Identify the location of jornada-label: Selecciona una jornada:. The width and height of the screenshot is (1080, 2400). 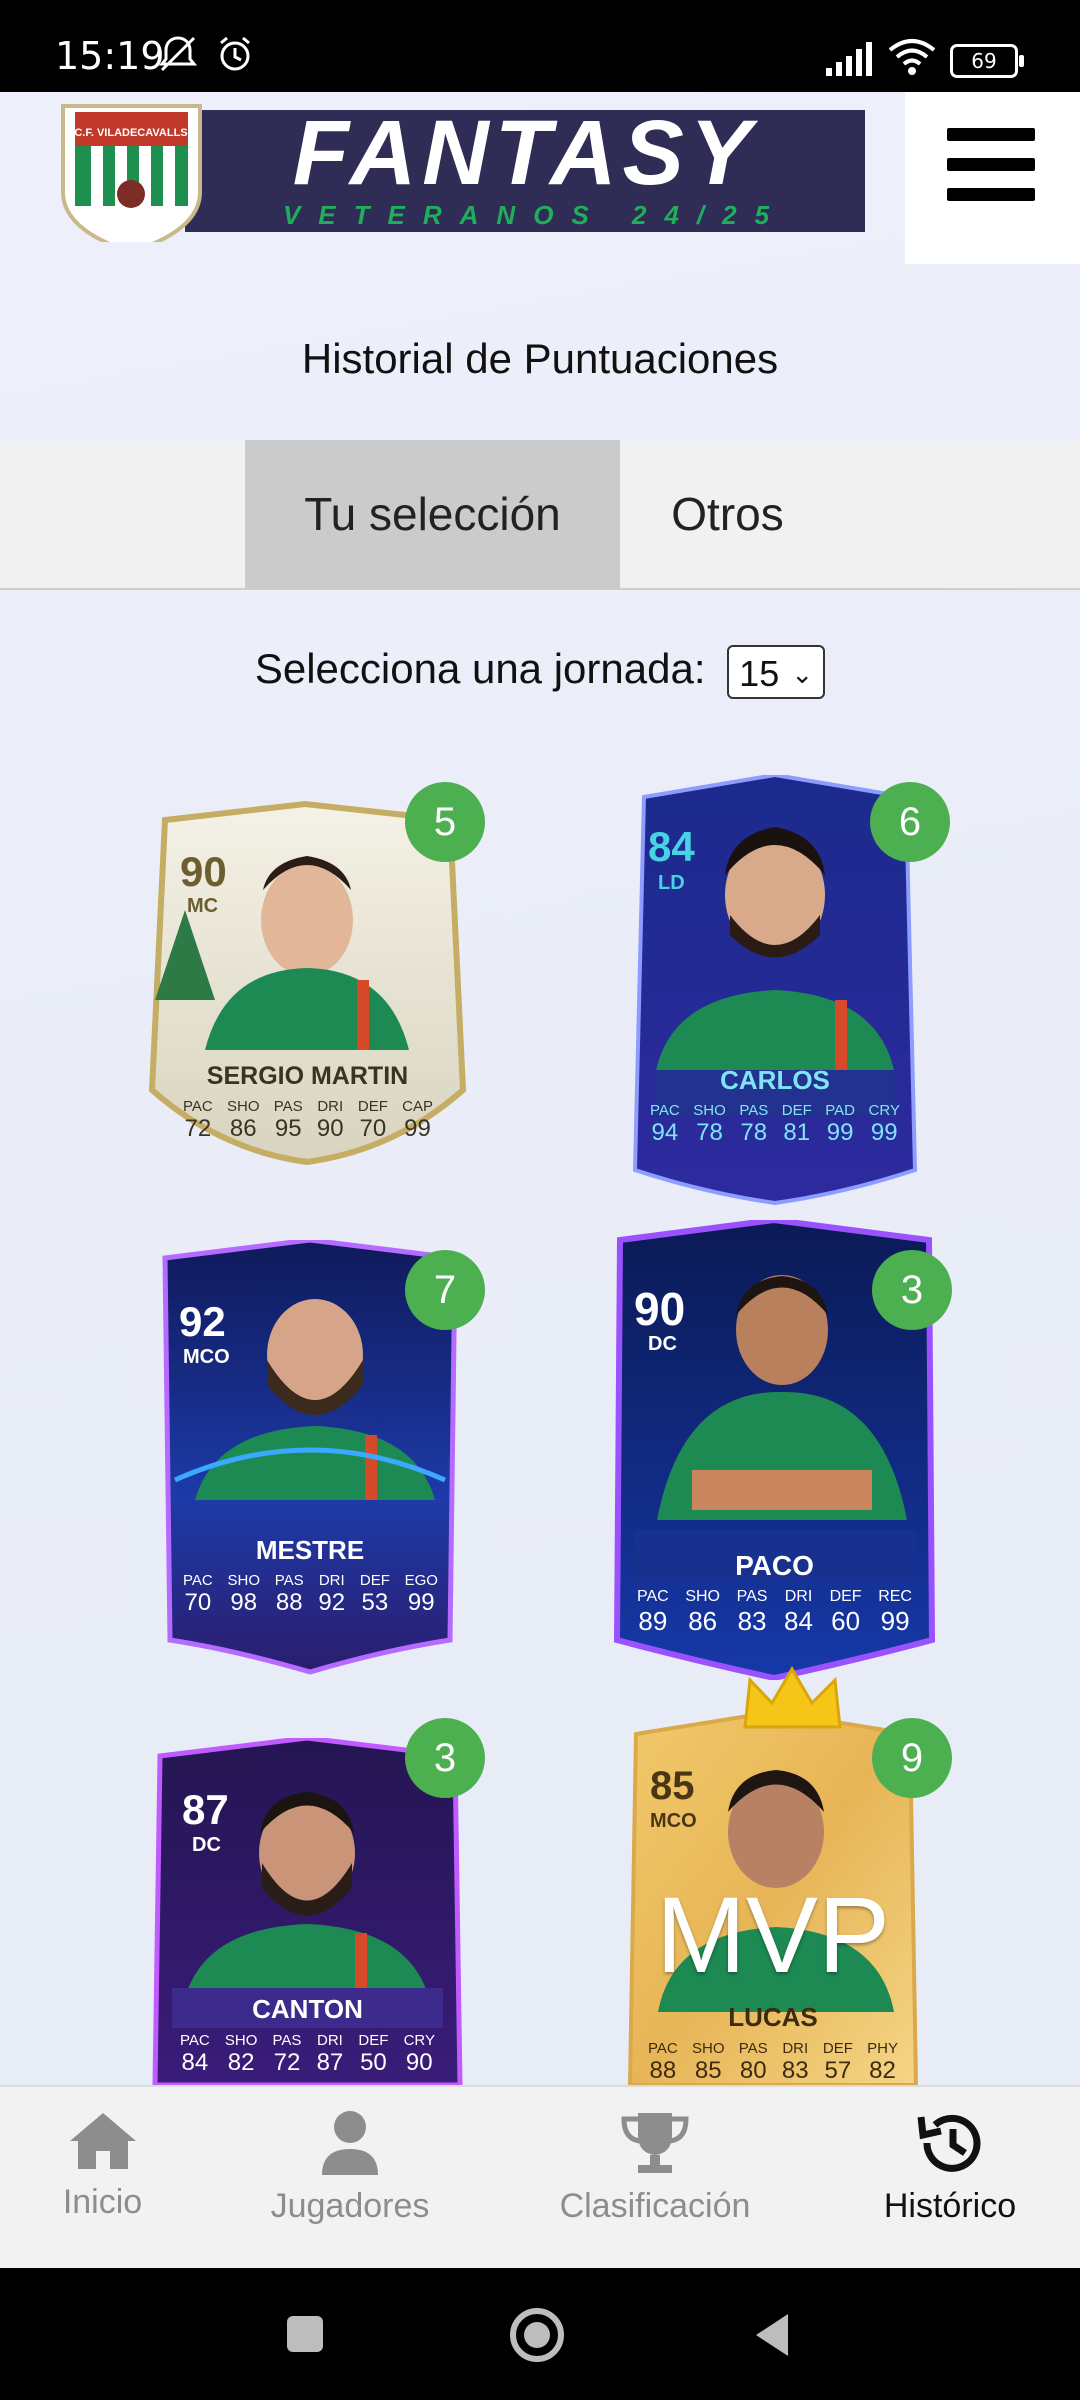
(480, 669).